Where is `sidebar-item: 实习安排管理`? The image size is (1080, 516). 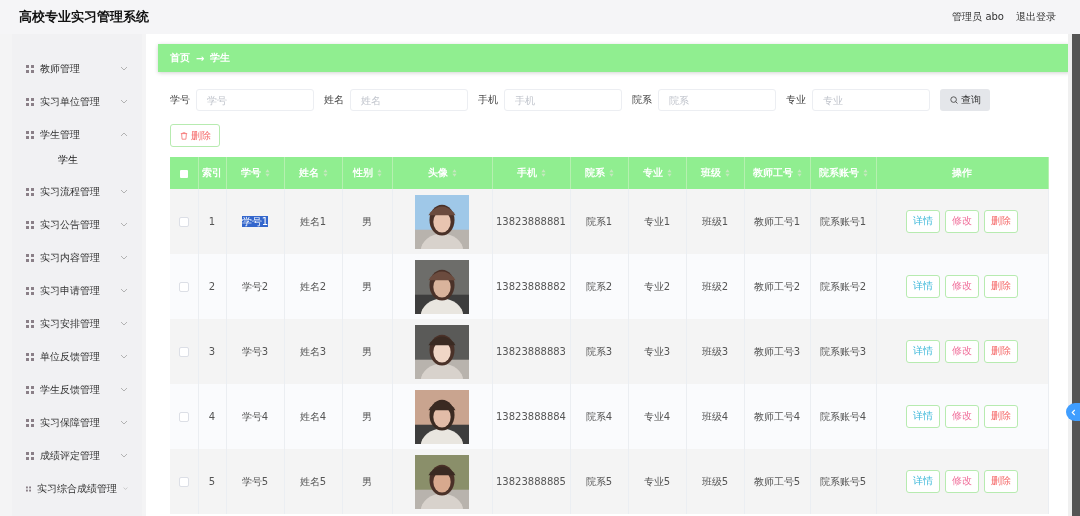 sidebar-item: 实习安排管理 is located at coordinates (77, 323).